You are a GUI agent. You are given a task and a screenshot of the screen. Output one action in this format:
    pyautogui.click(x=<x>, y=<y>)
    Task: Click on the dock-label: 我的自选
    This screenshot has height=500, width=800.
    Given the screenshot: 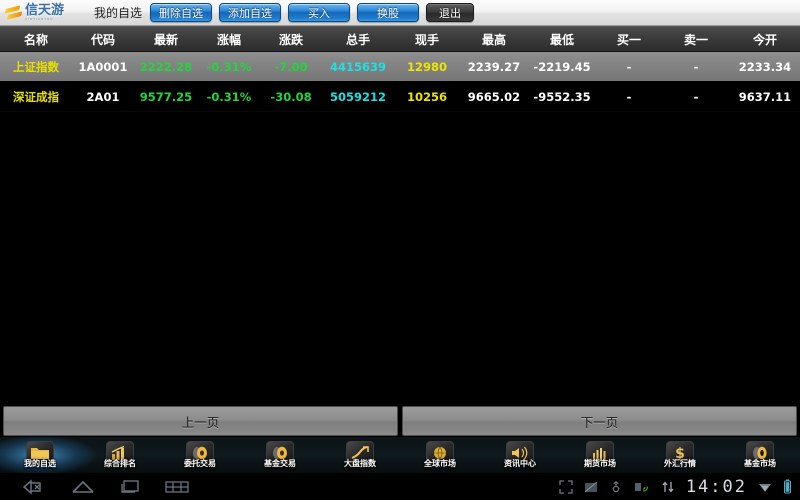 What is the action you would take?
    pyautogui.click(x=40, y=463)
    